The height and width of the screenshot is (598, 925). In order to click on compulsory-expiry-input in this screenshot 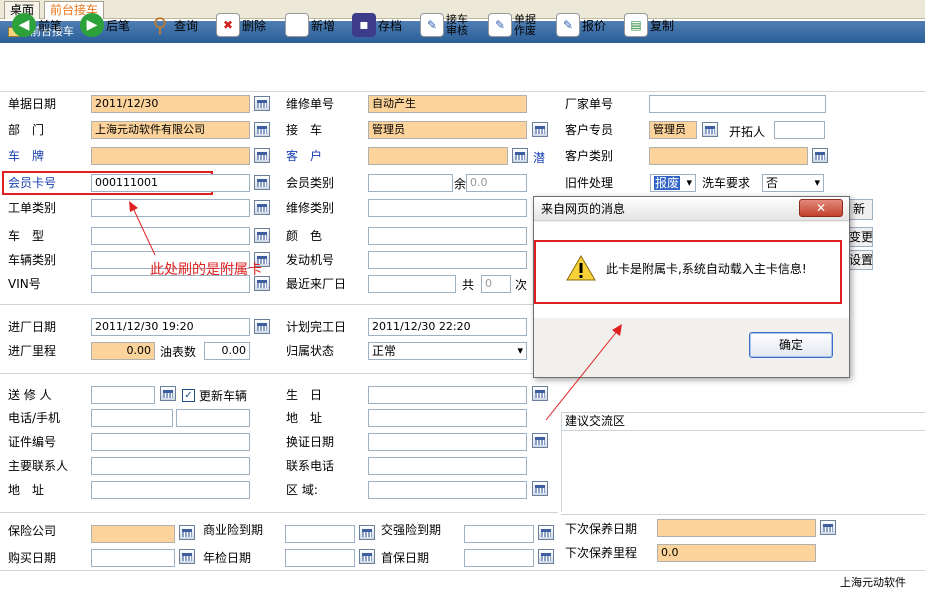, I will do `click(499, 534)`.